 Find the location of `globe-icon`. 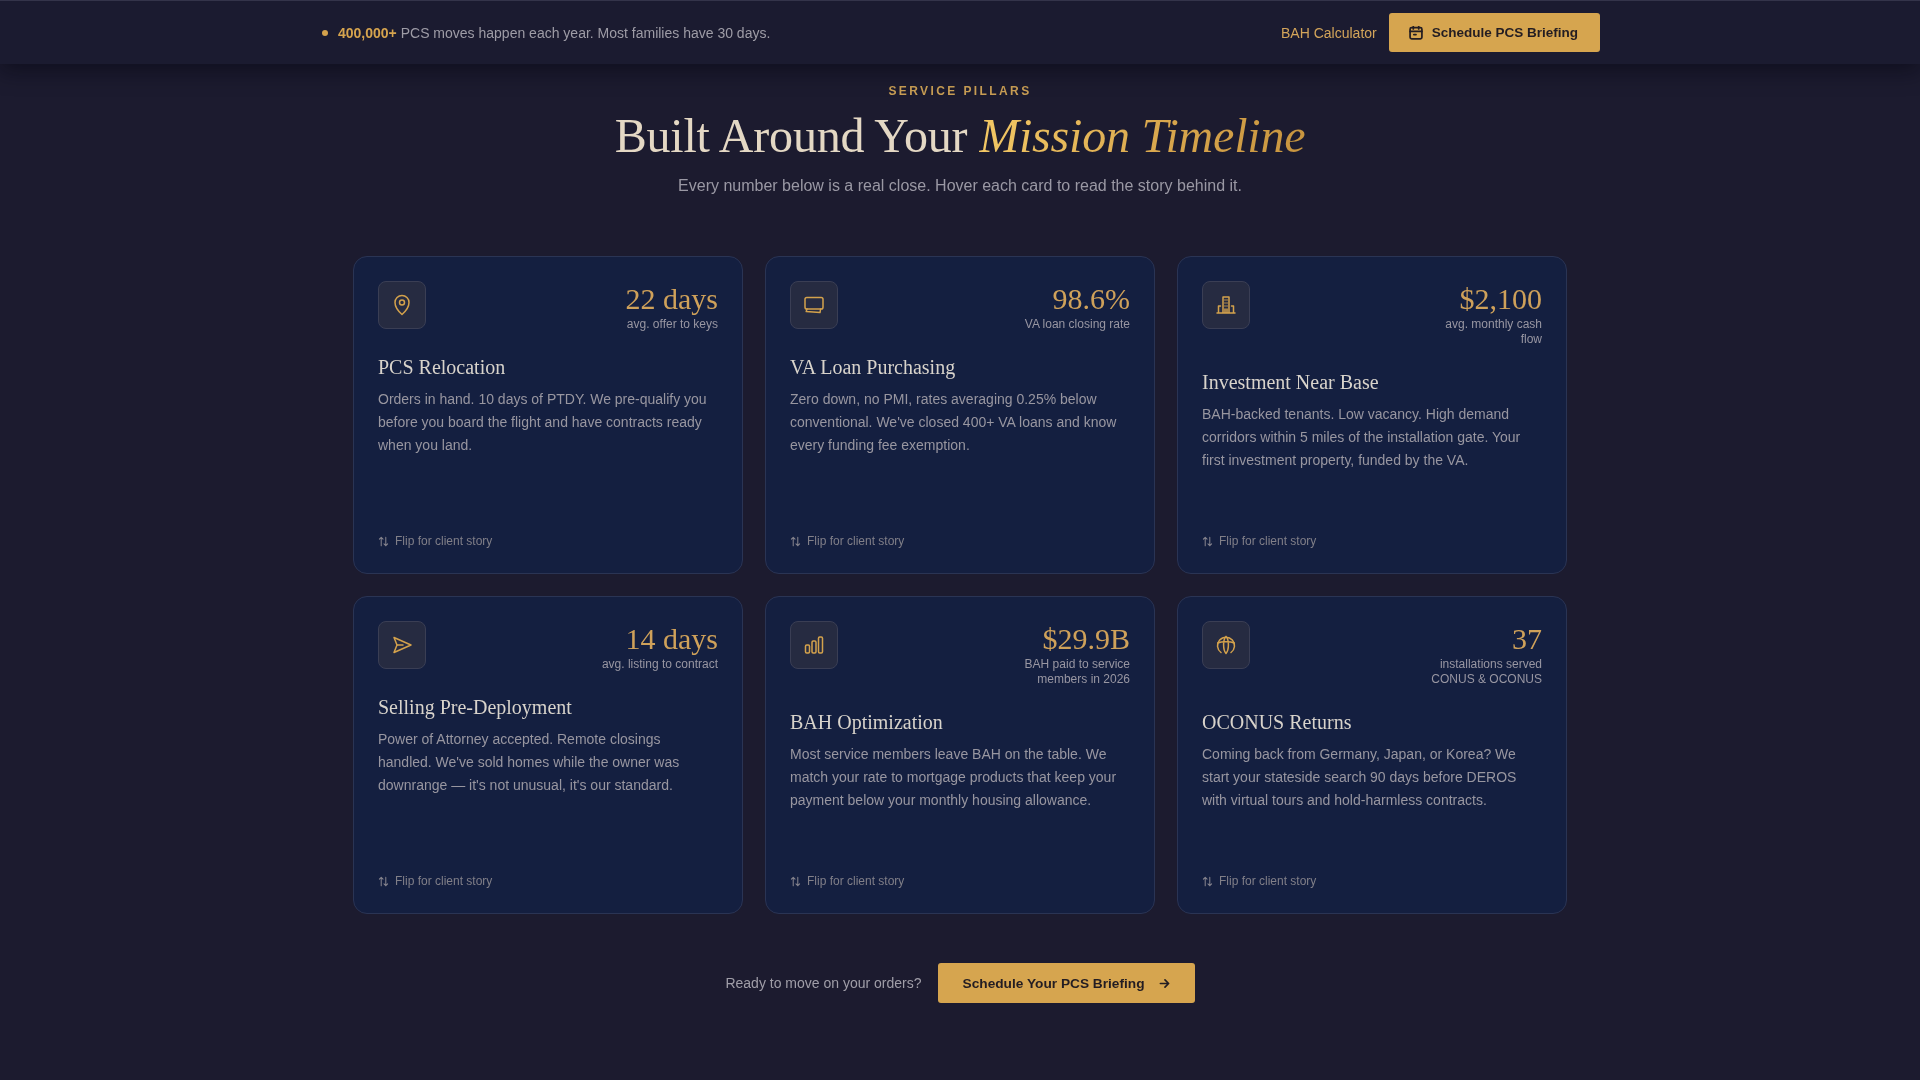

globe-icon is located at coordinates (1226, 645).